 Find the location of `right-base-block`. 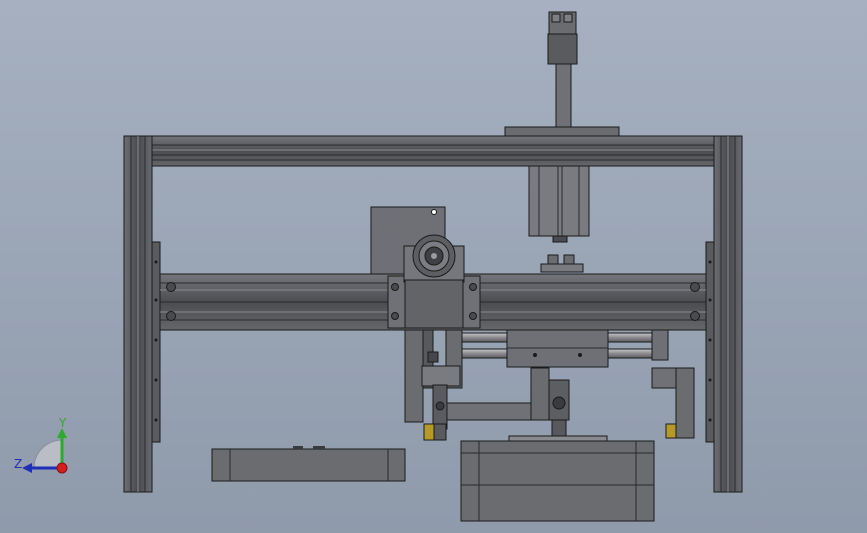

right-base-block is located at coordinates (557, 478).